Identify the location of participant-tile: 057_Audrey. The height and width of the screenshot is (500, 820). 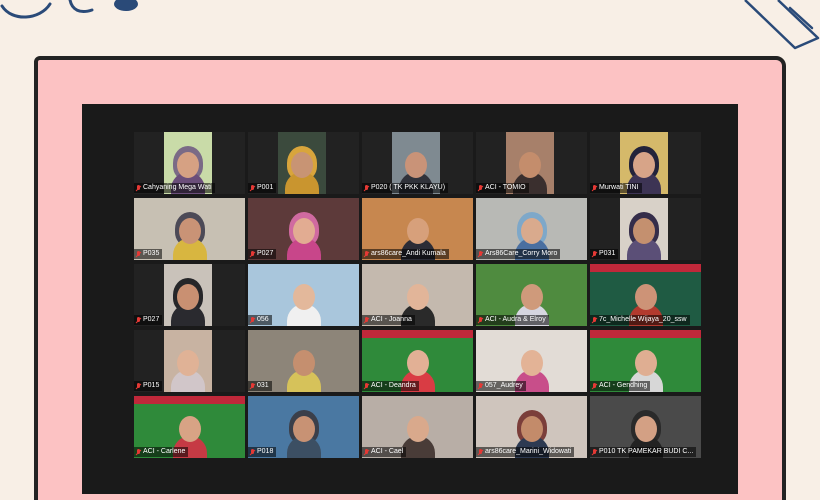
(531, 361).